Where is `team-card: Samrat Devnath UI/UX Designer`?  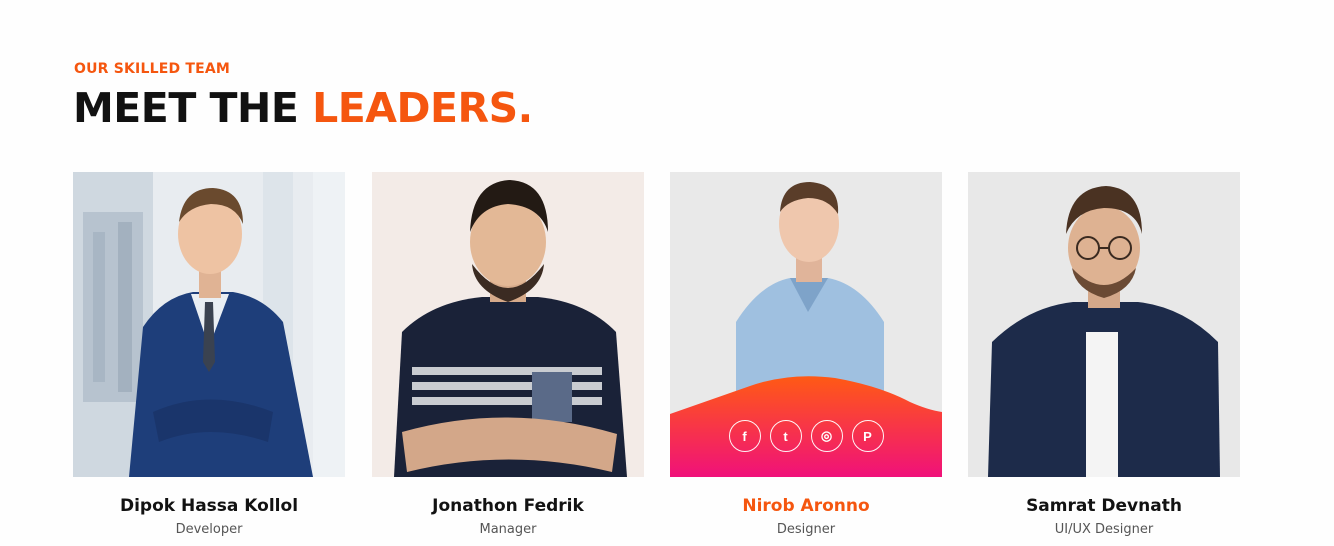
team-card: Samrat Devnath UI/UX Designer is located at coordinates (1104, 354).